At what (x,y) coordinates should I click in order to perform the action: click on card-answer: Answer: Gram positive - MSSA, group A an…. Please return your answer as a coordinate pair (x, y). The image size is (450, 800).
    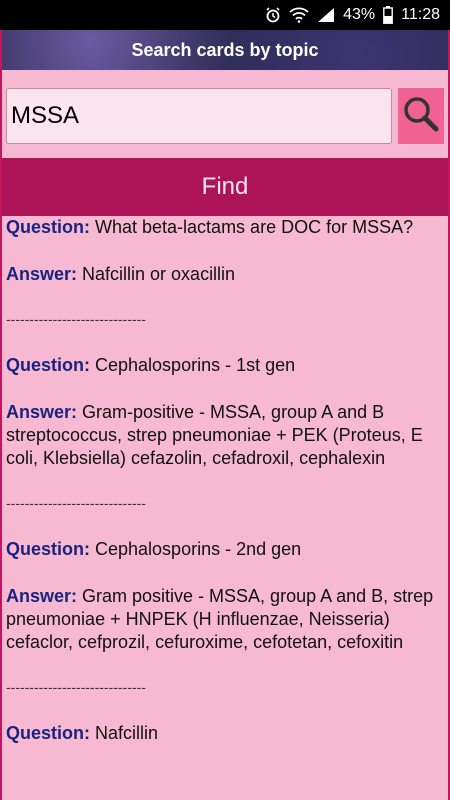
    Looking at the image, I should click on (220, 619).